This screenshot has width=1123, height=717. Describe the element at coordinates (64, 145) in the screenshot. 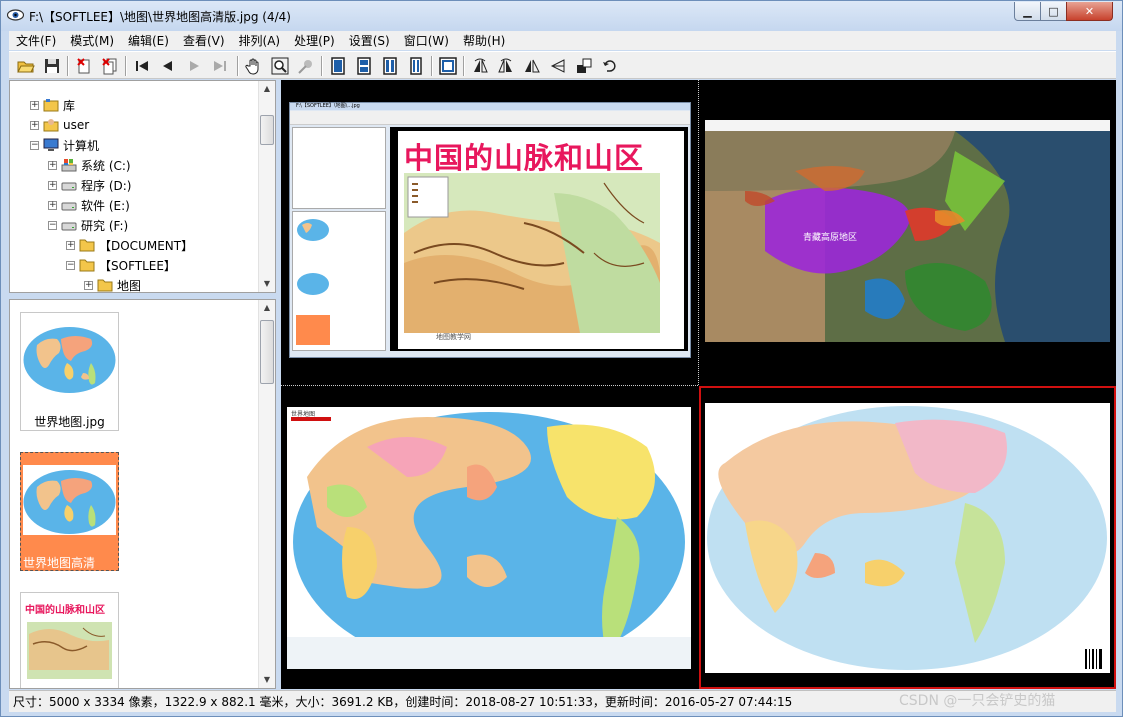

I see `tree-item-computer: − 计算机` at that location.